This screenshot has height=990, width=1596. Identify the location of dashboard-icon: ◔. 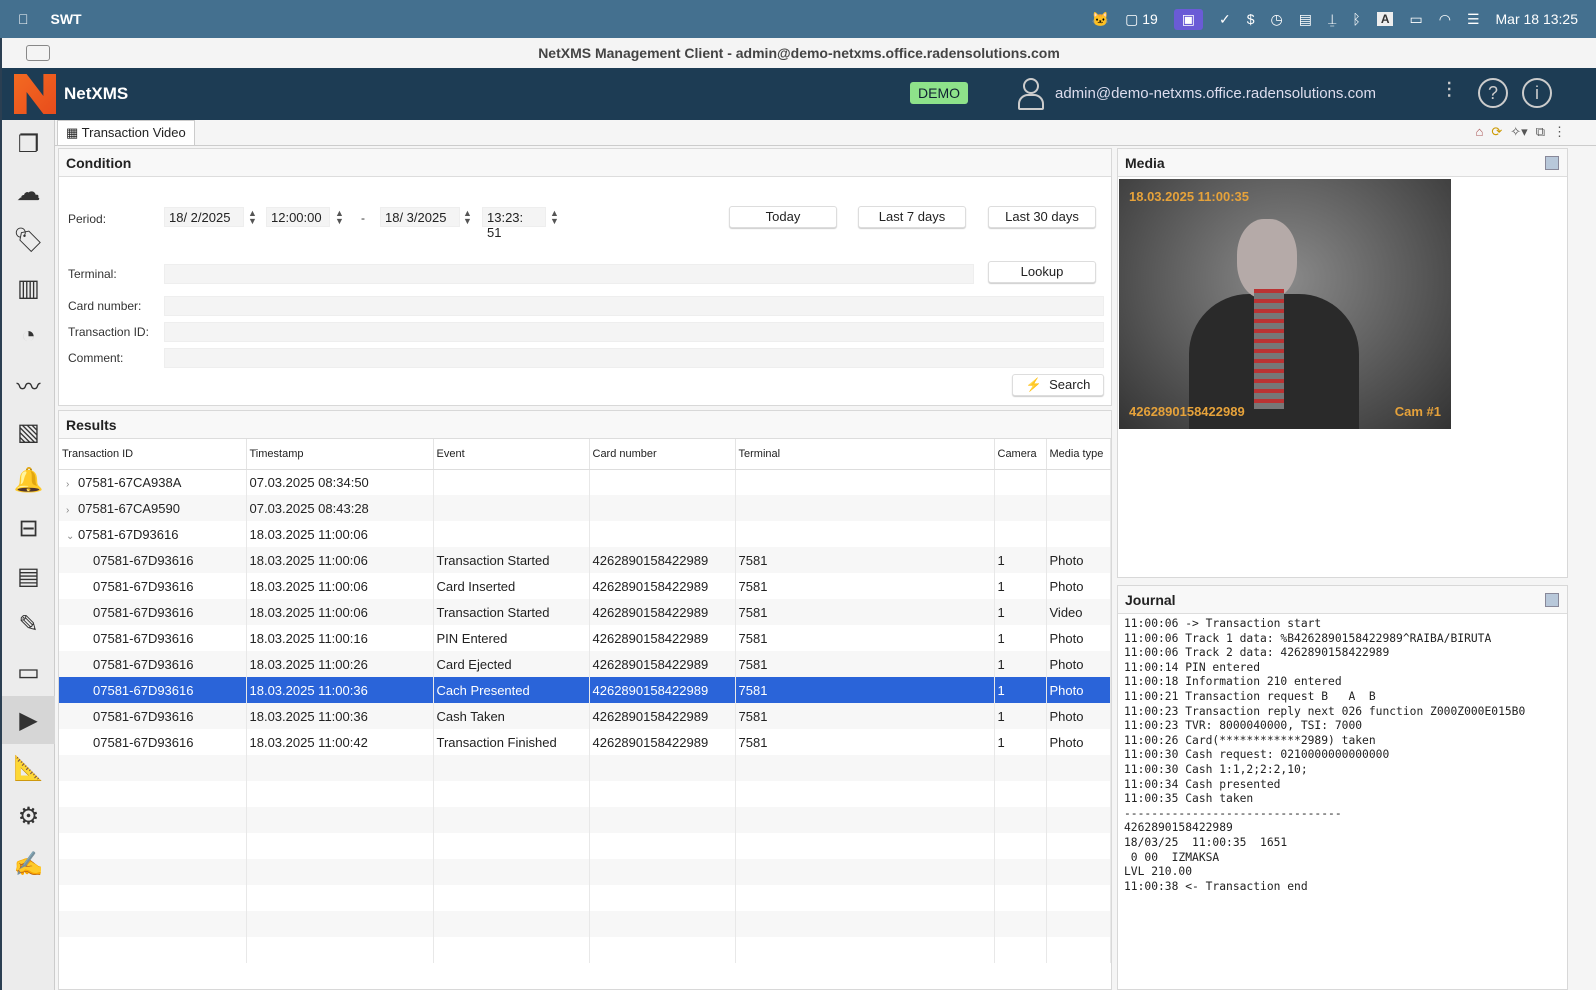
(28, 336).